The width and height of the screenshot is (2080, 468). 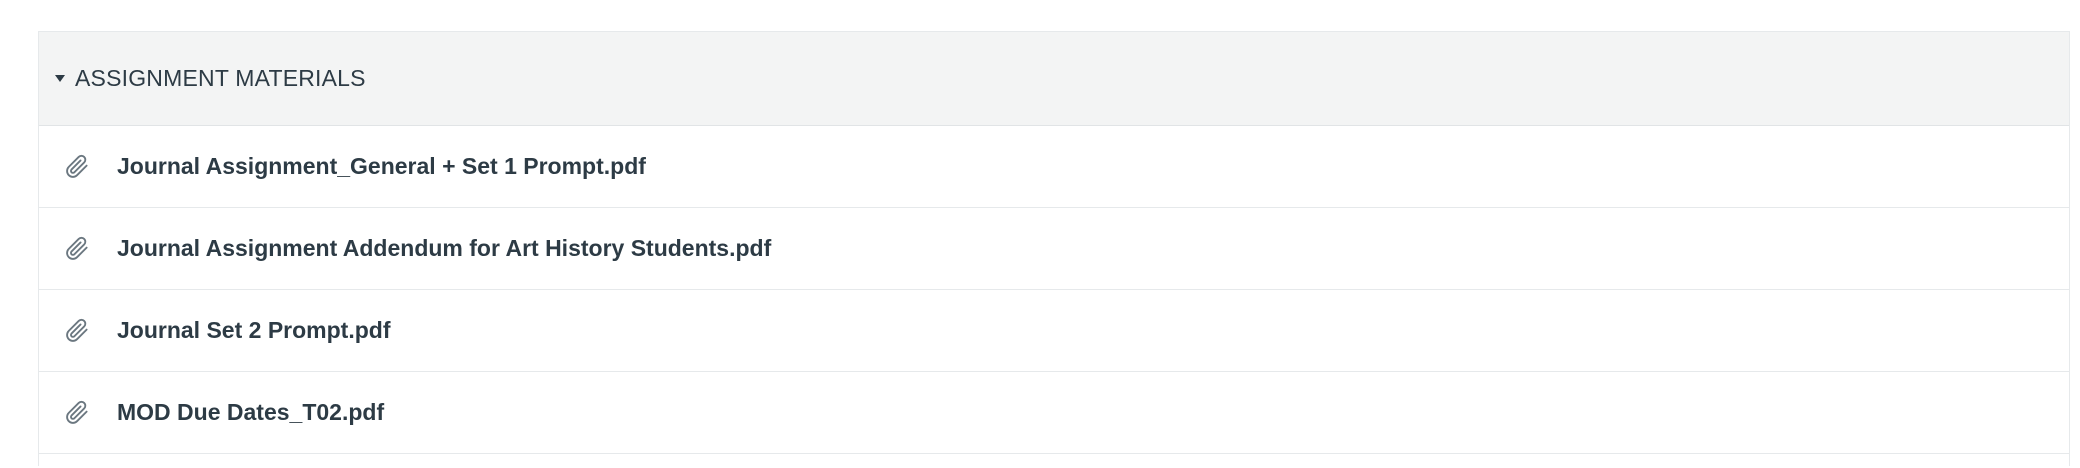 What do you see at coordinates (253, 330) in the screenshot?
I see `module-item-link: Journal Set 2 Prompt.pdf` at bounding box center [253, 330].